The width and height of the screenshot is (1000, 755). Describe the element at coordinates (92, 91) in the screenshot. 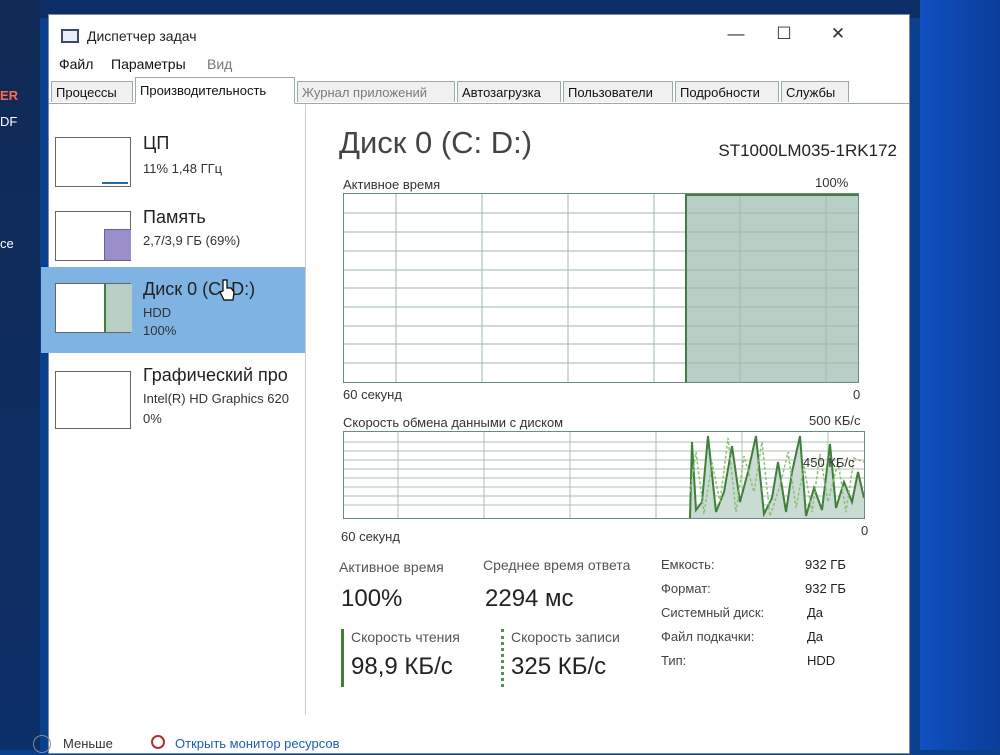

I see `tab-processes: Процессы` at that location.